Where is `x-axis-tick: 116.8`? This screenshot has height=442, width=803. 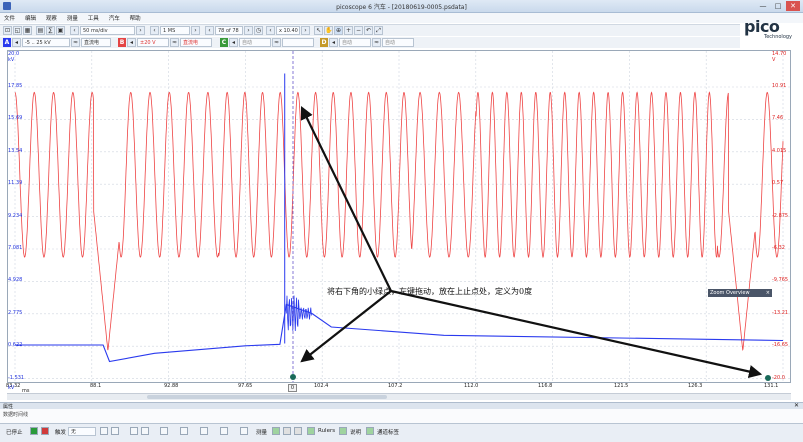 x-axis-tick: 116.8 is located at coordinates (545, 386).